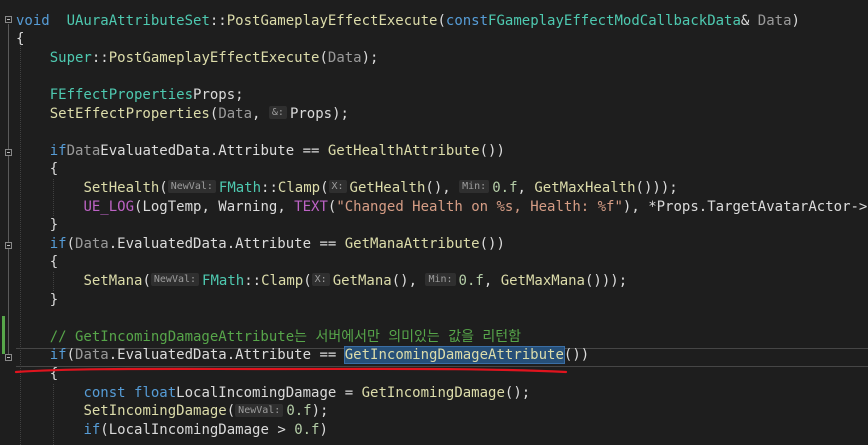  I want to click on code-token: SetIncomingDamage, so click(155, 411).